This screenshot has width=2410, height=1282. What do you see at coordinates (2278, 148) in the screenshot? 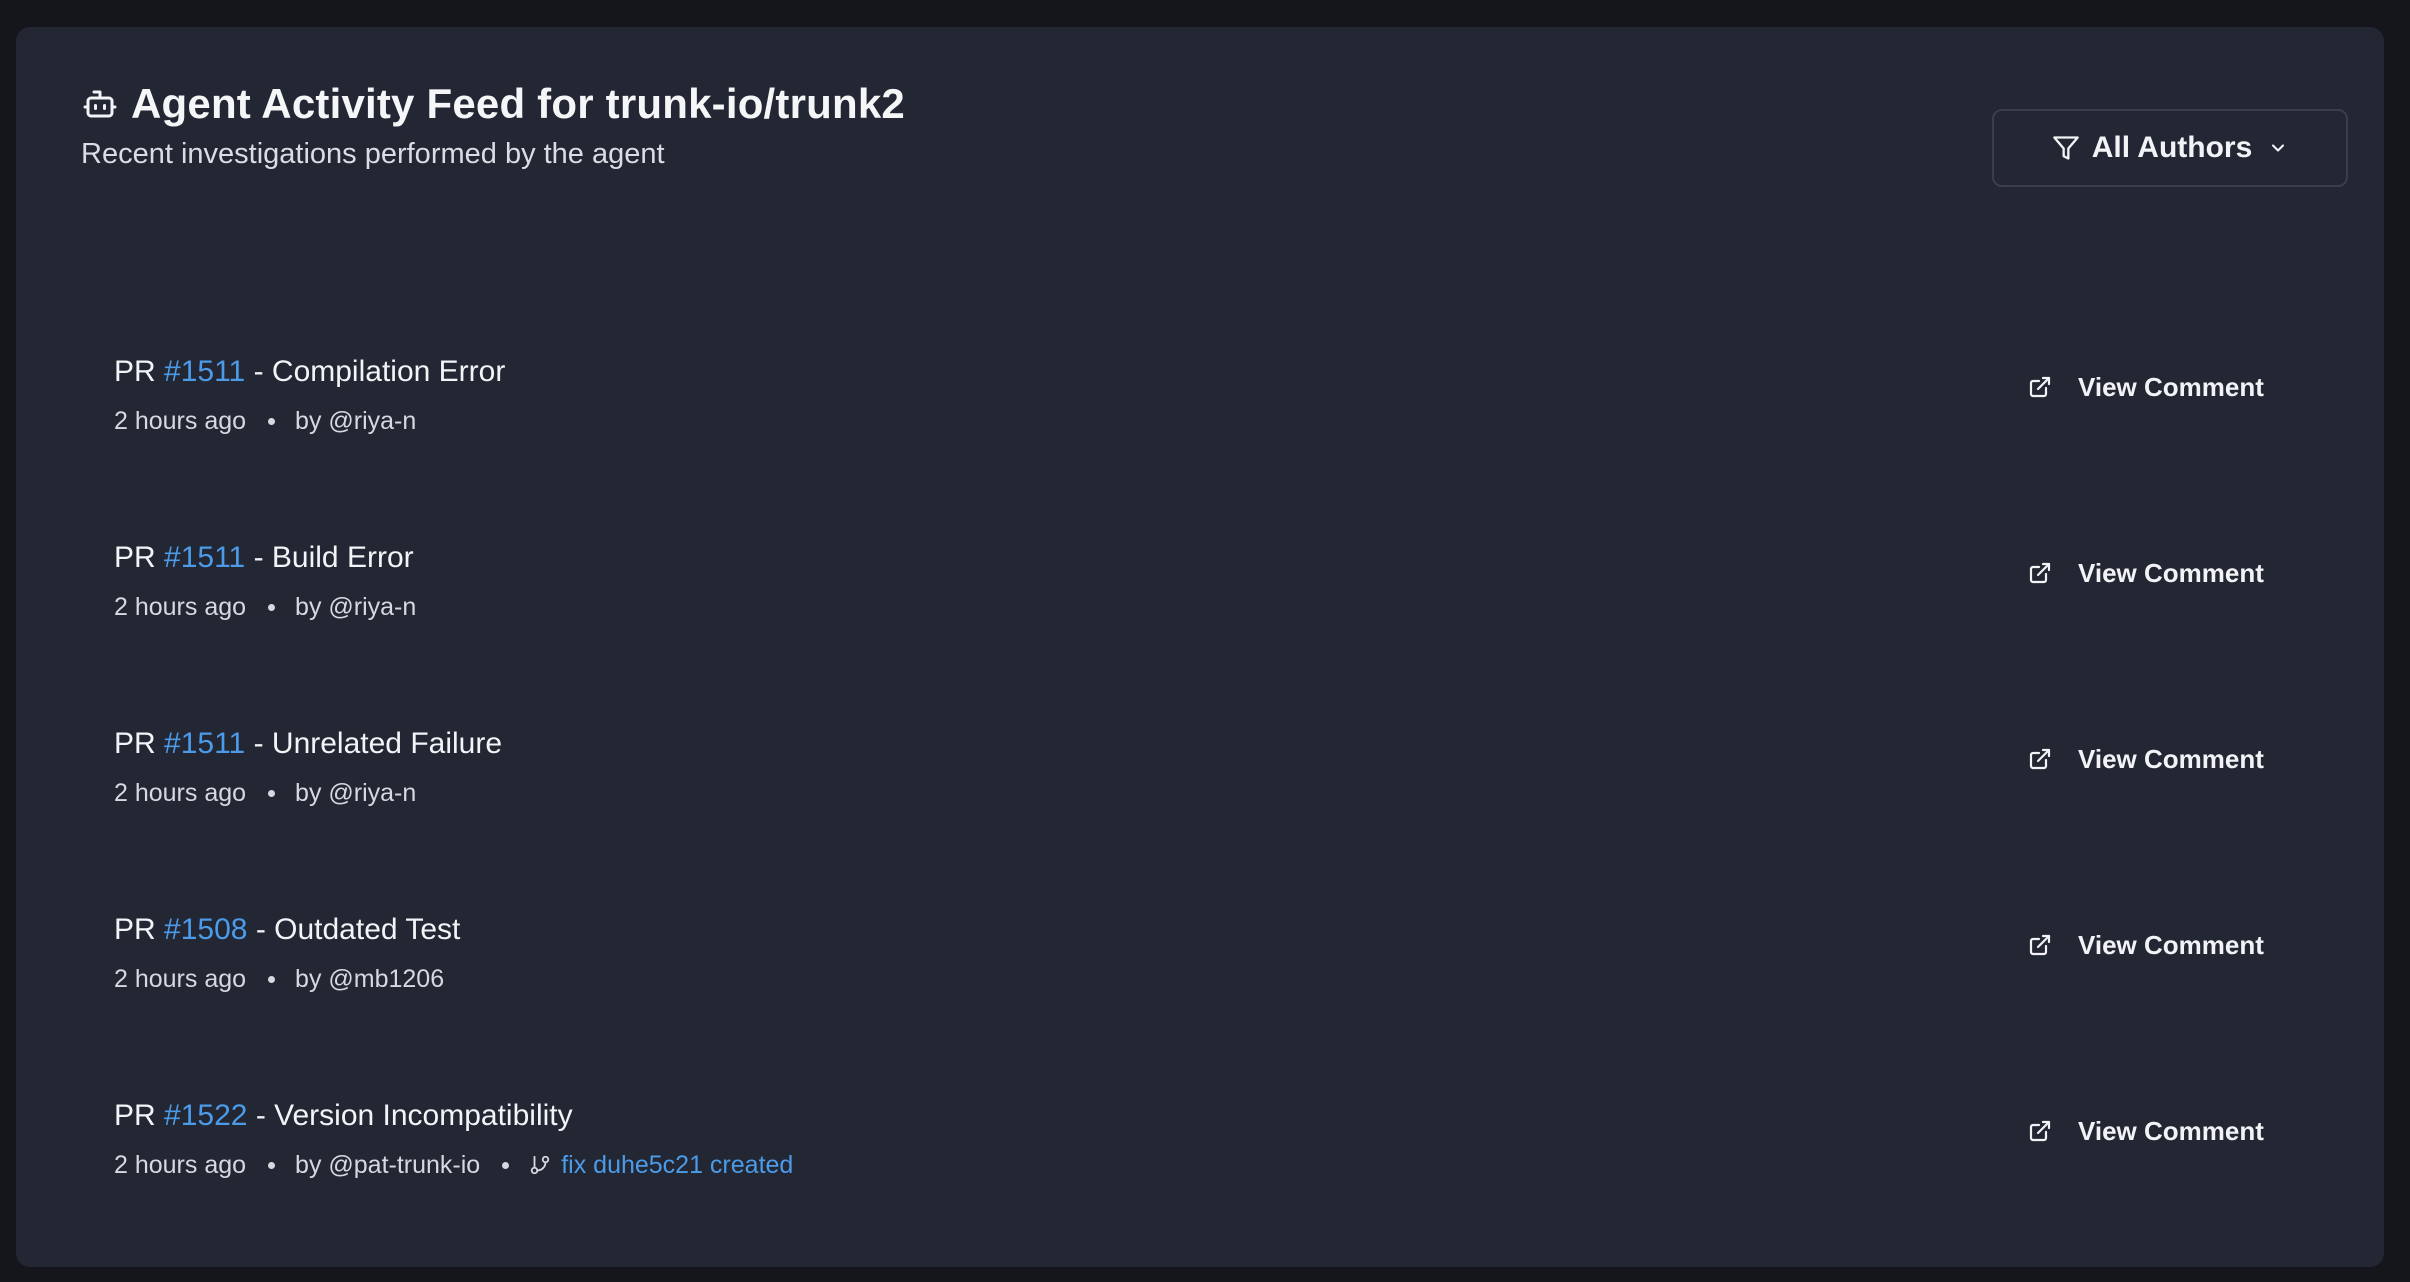
I see `chevron-down-icon` at bounding box center [2278, 148].